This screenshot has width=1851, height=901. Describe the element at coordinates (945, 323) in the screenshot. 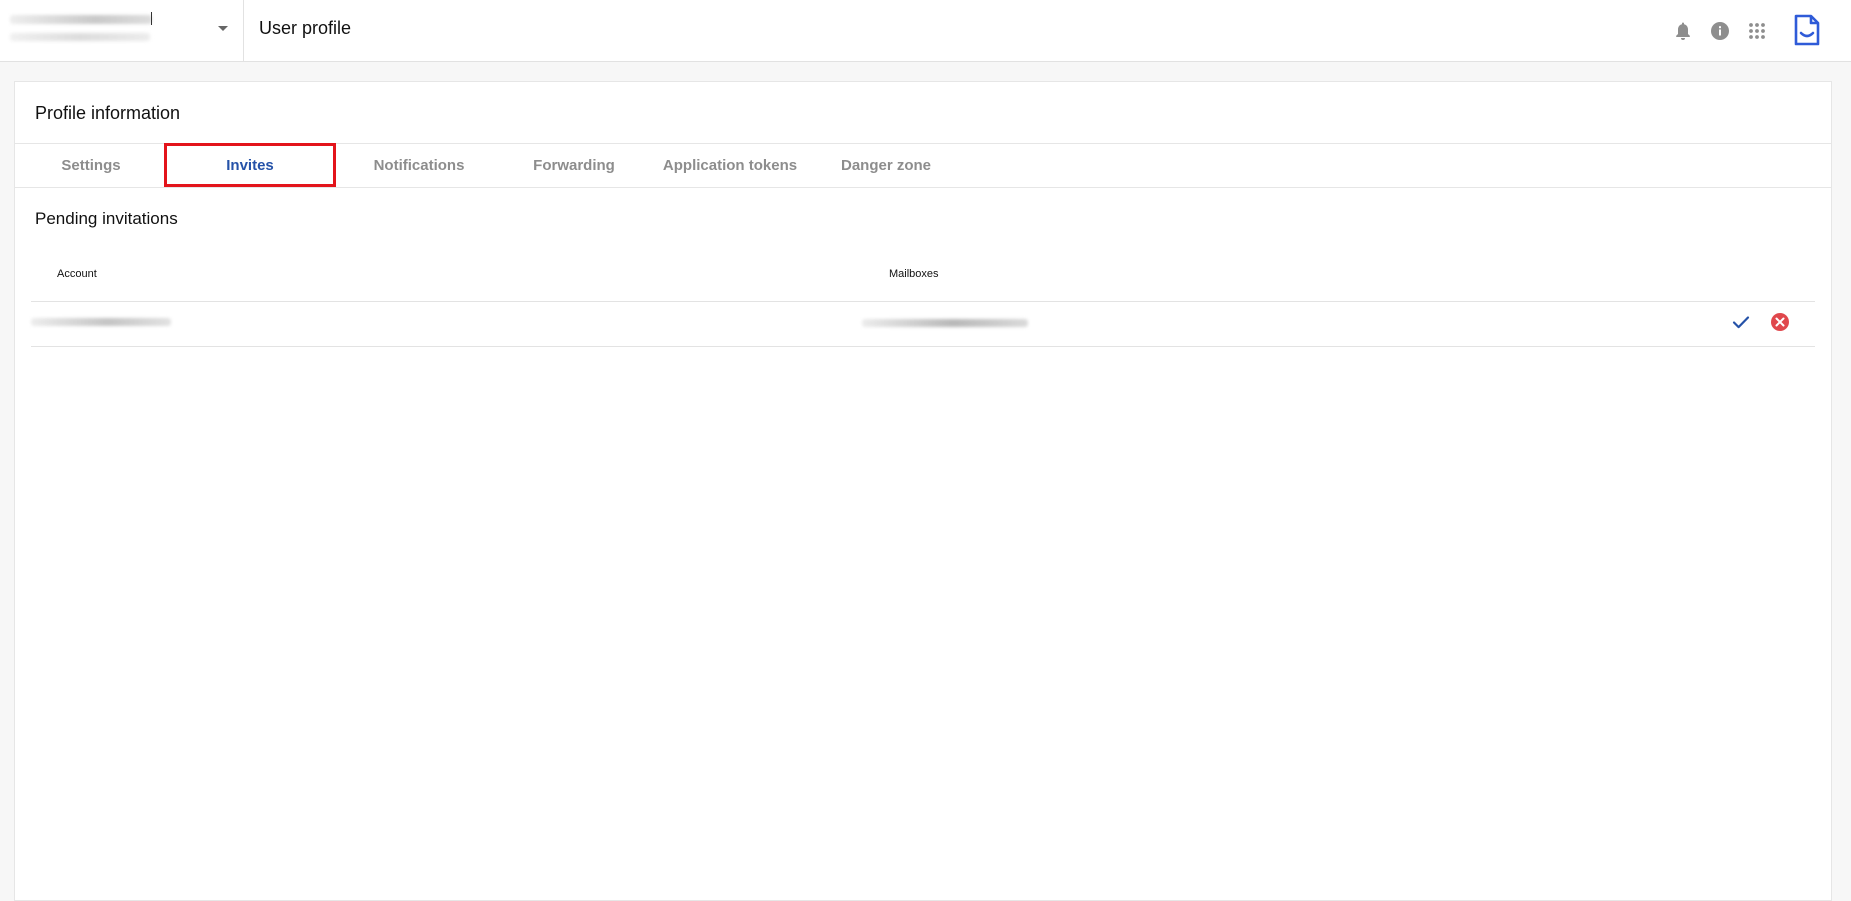

I see `mailboxes-cell-redacted` at that location.